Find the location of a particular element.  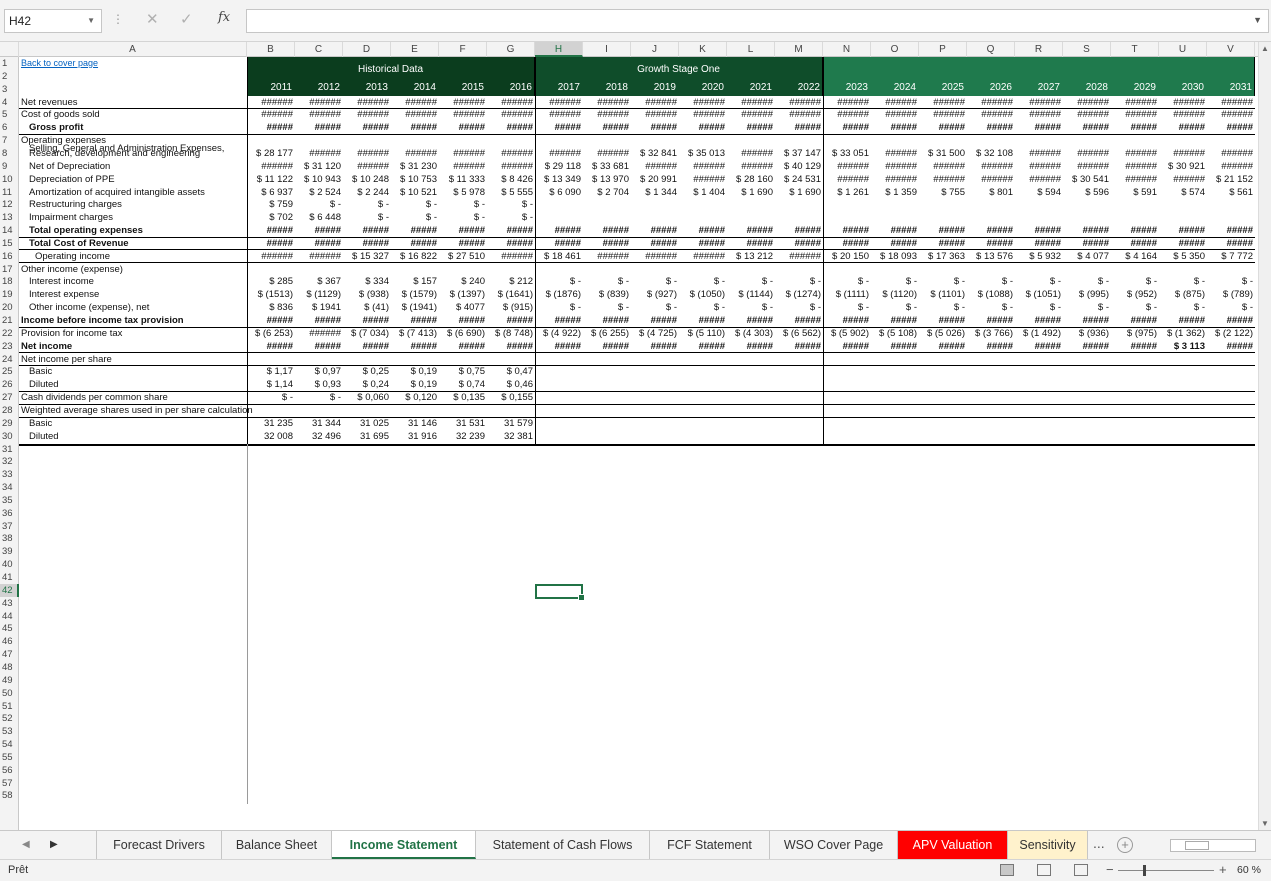

expand-formula-bar-icon: ▼ is located at coordinates (1257, 20).